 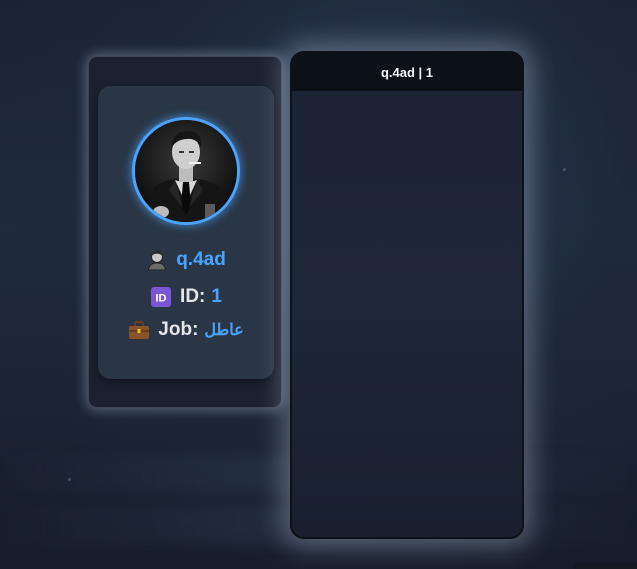 I want to click on profile-name-row: q.4ad, so click(x=186, y=260).